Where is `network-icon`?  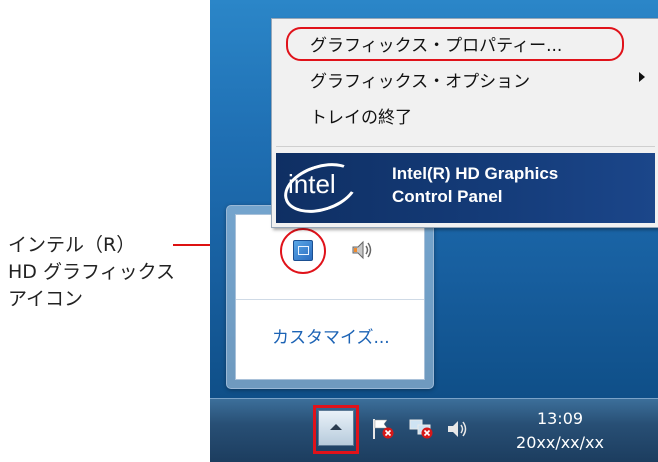 network-icon is located at coordinates (422, 429).